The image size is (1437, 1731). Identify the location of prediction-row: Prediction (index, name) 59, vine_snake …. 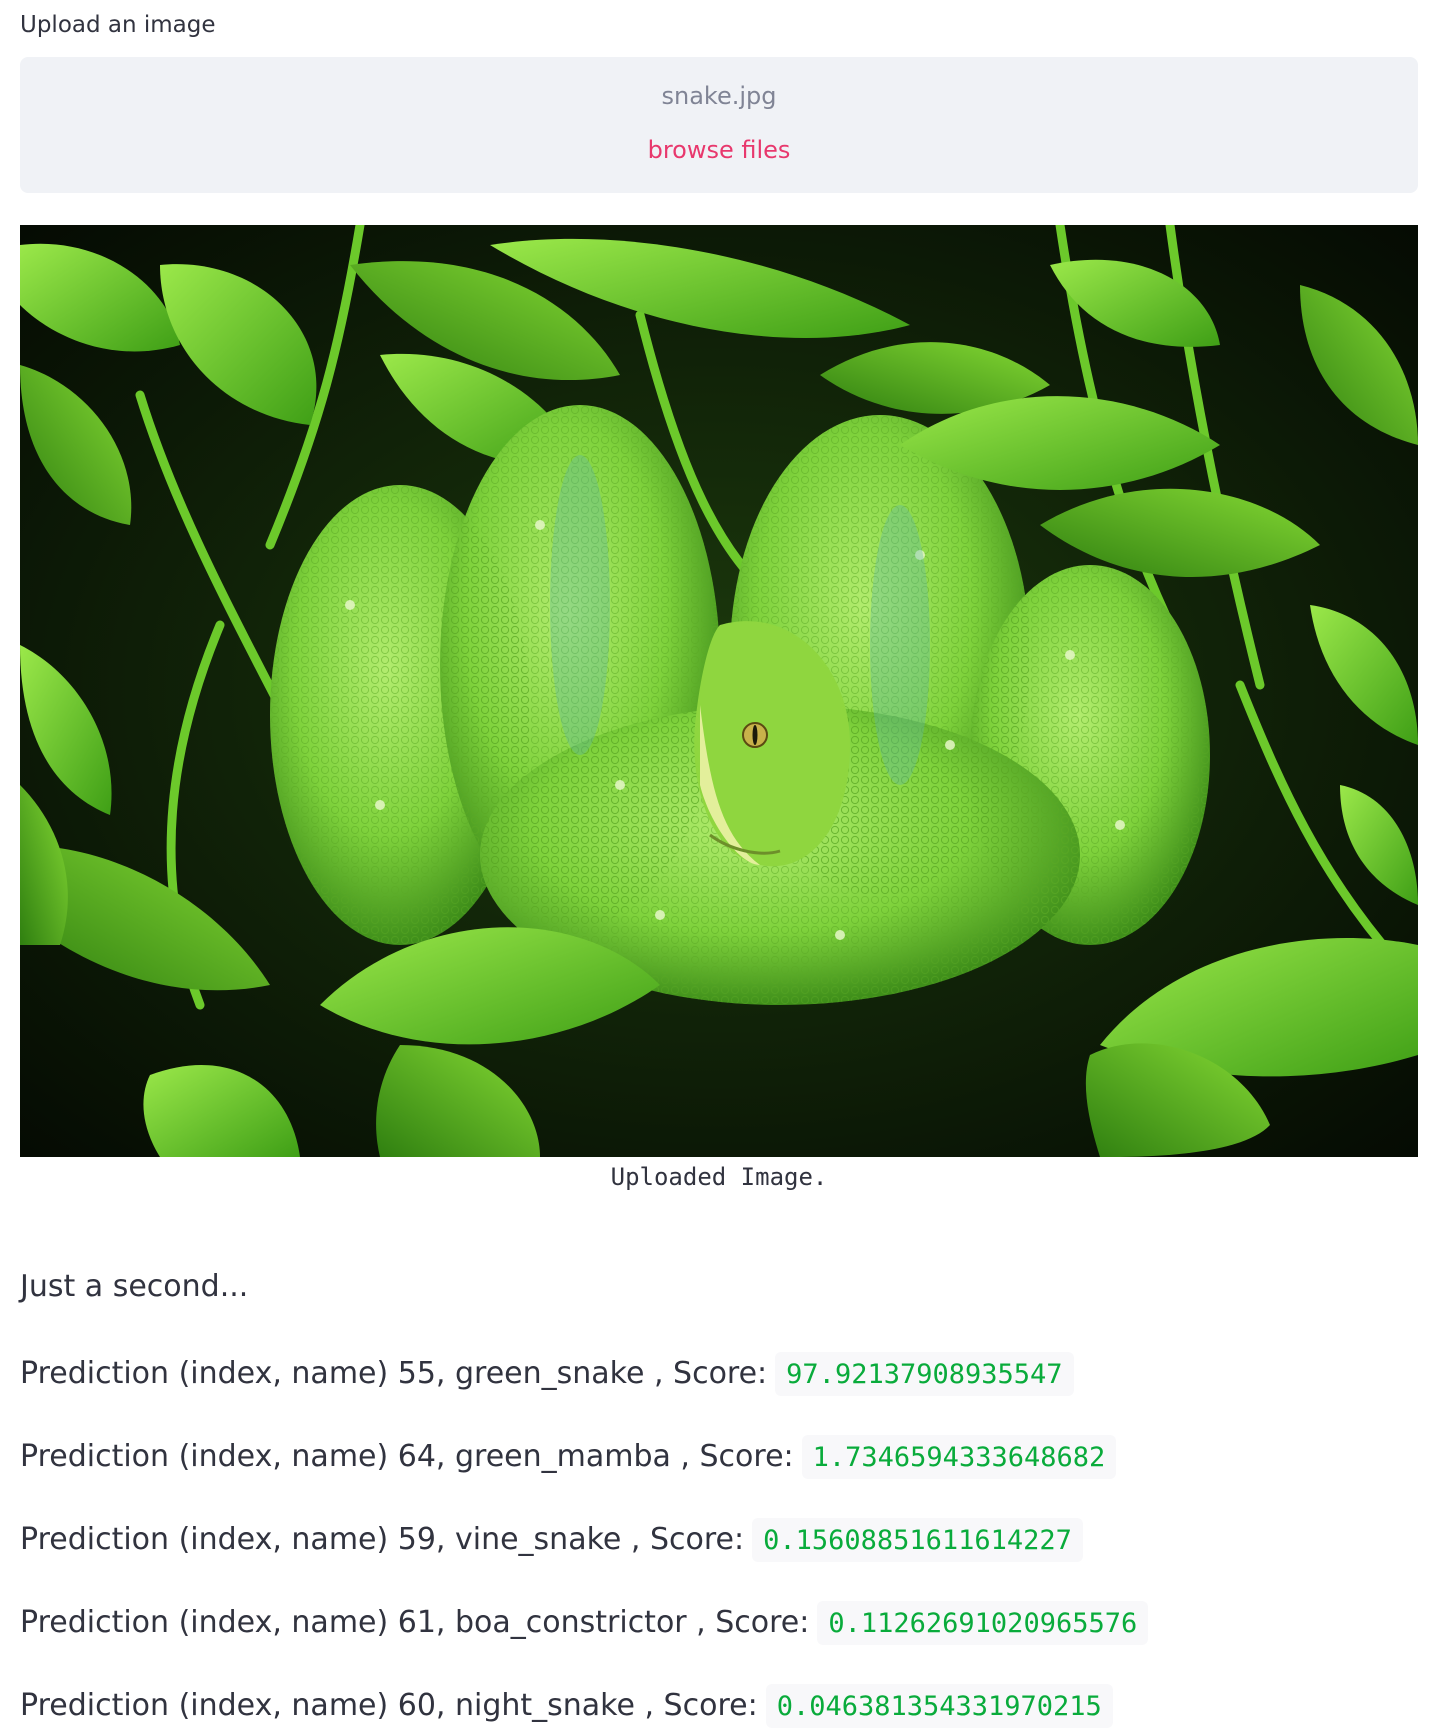
(551, 1540).